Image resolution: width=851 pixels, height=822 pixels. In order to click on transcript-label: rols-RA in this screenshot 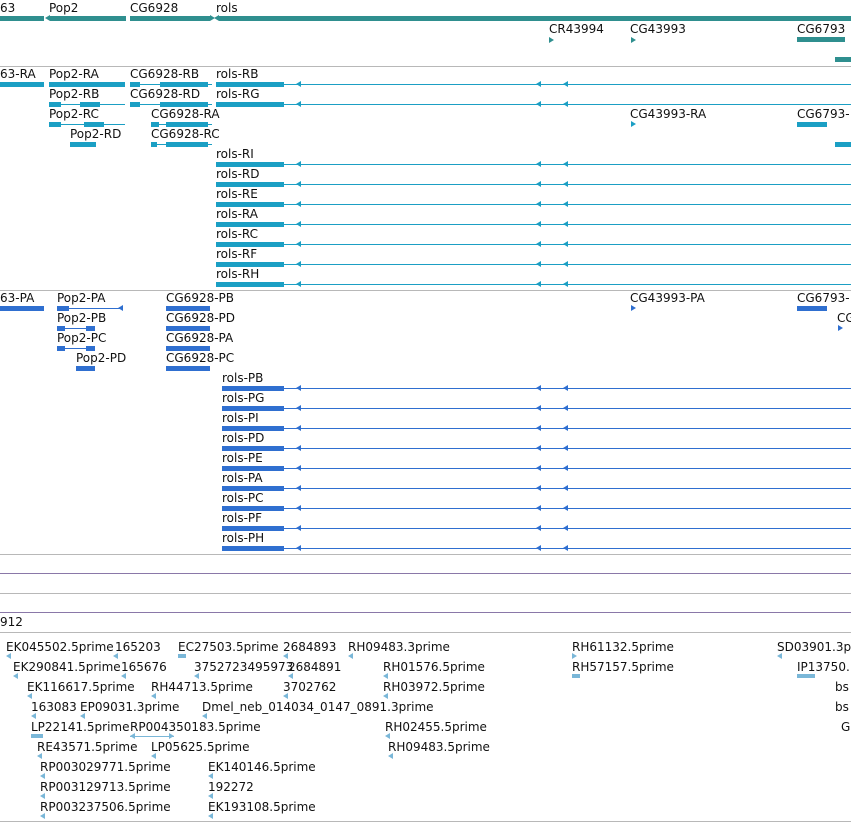, I will do `click(237, 214)`.